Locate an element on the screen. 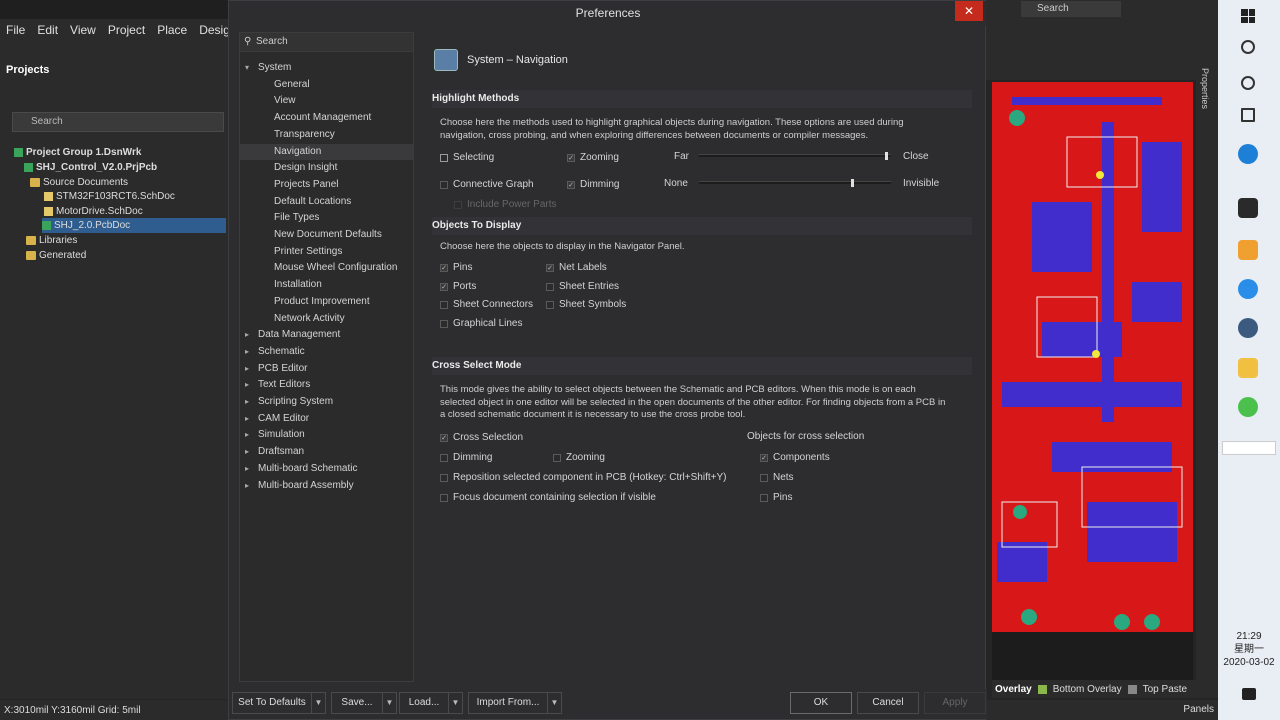  save-dropdown: ▼ is located at coordinates (390, 703).